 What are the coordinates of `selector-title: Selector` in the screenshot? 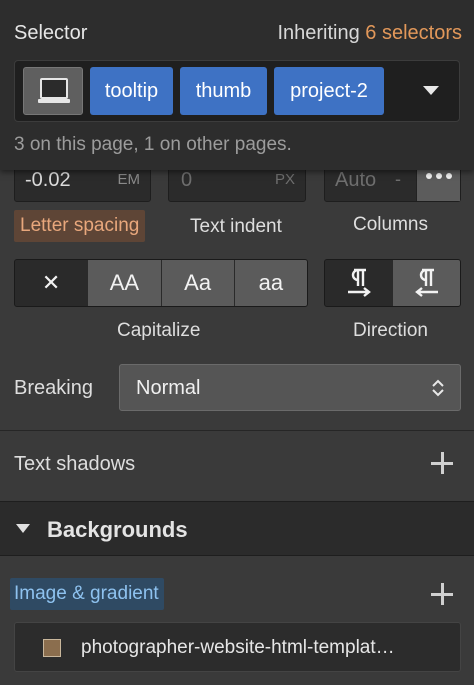 It's located at (51, 33).